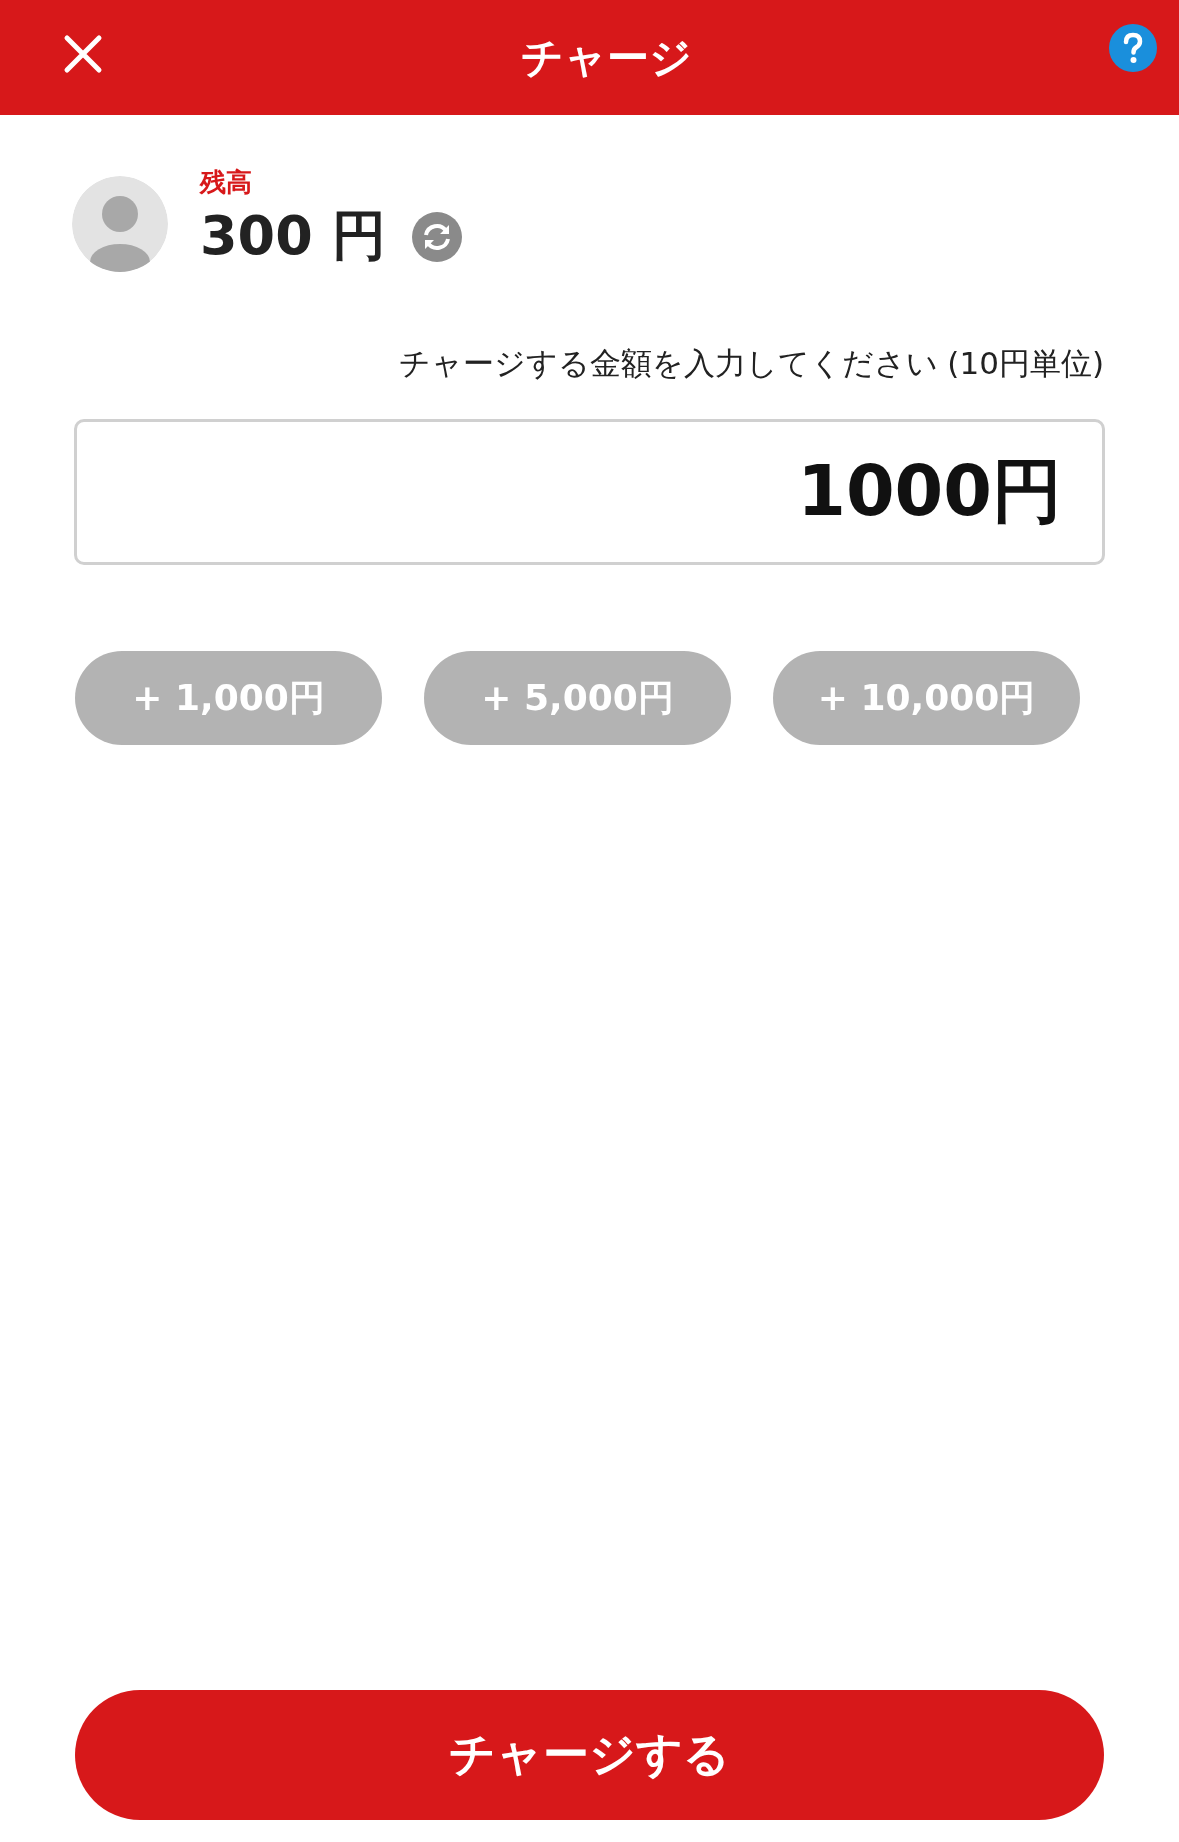 The width and height of the screenshot is (1179, 1842). Describe the element at coordinates (436, 236) in the screenshot. I see `refresh-icon` at that location.